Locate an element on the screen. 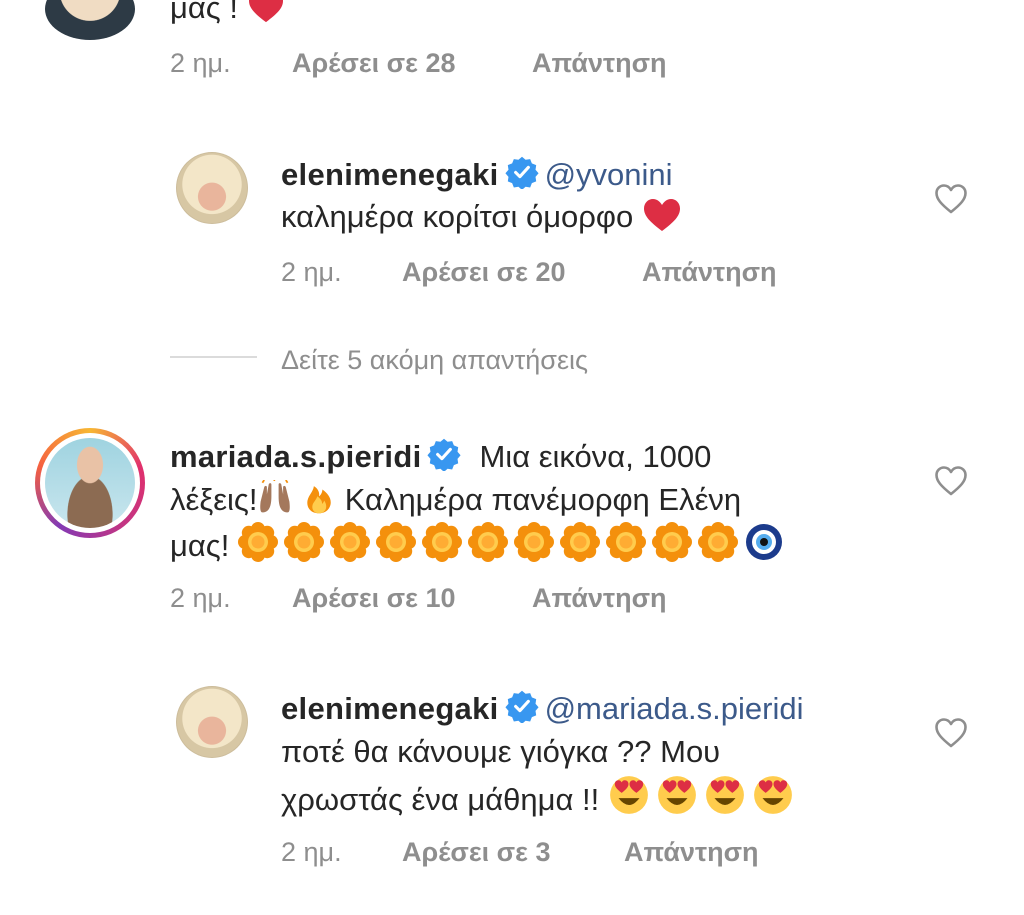 This screenshot has width=1024, height=915. comment-text: ποτέ θα κάνουμε γιόγκα ?? Μου is located at coordinates (501, 751).